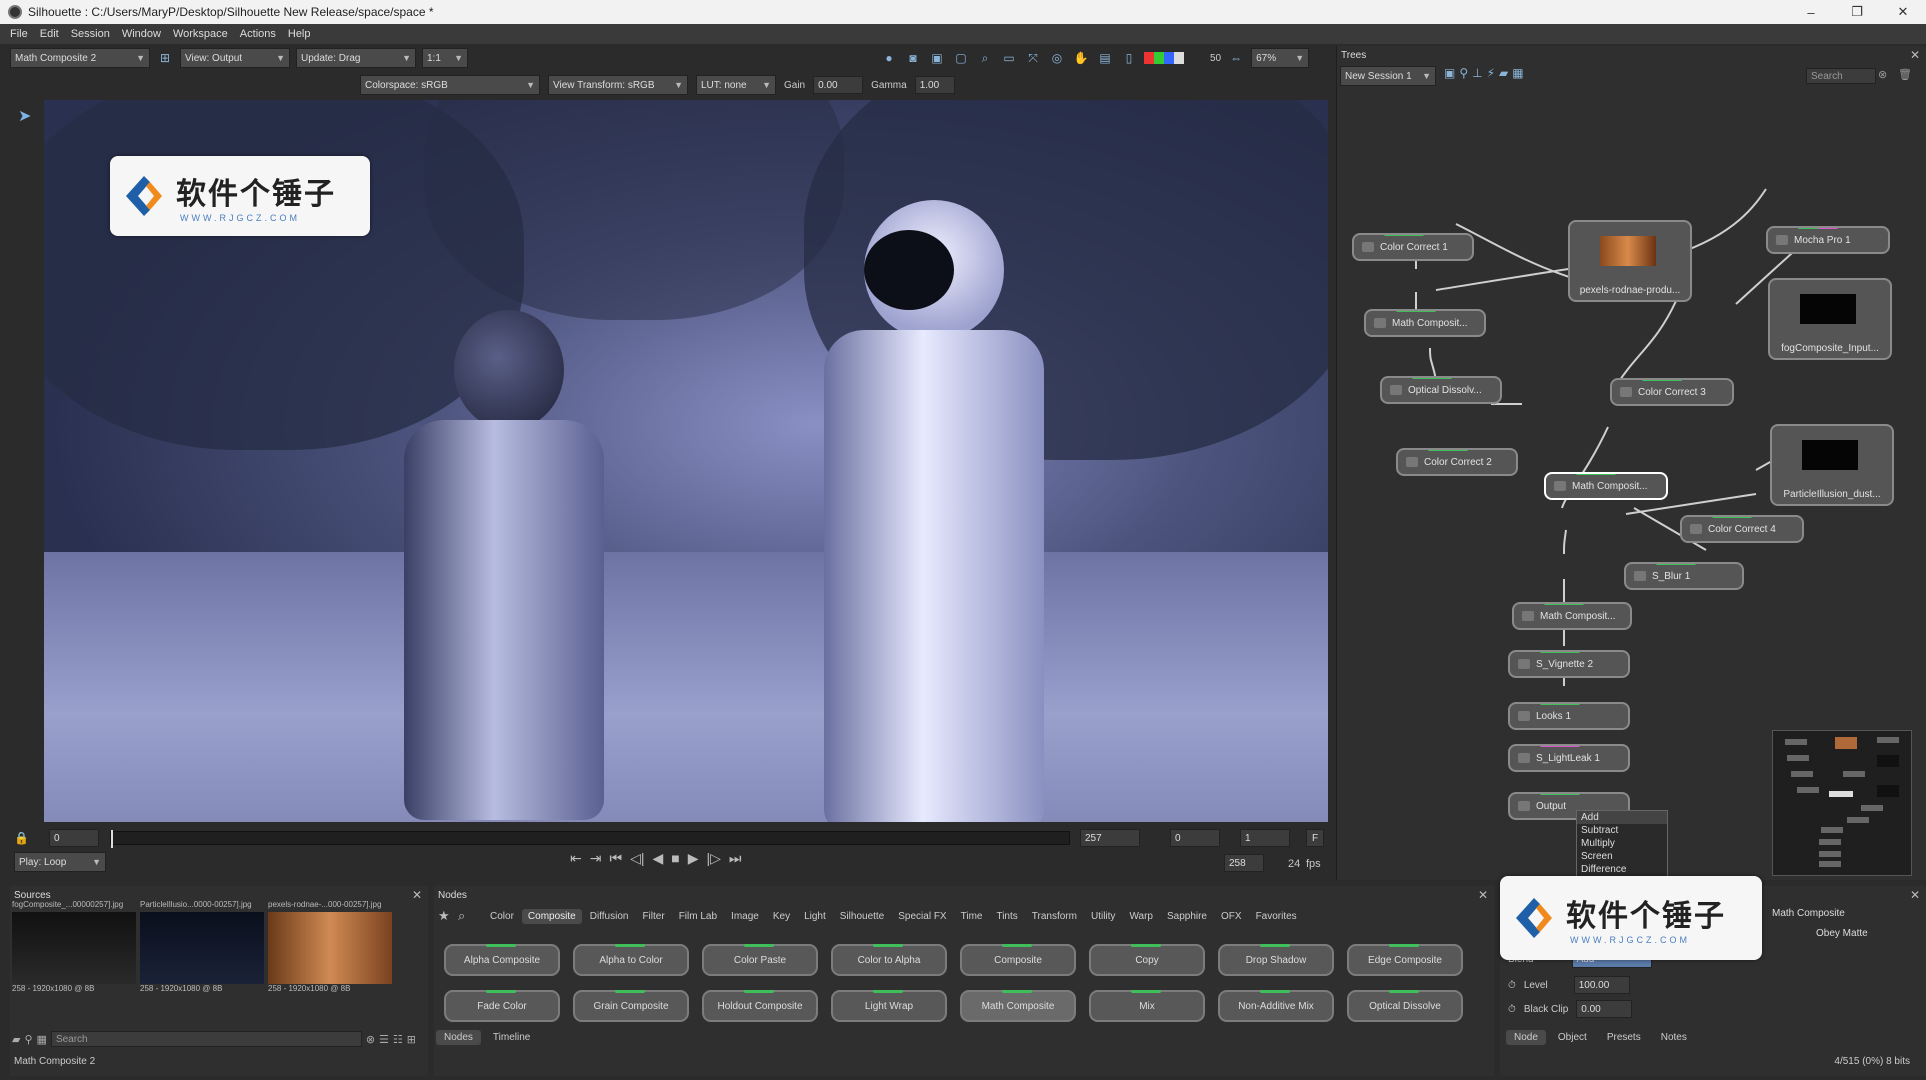  Describe the element at coordinates (1280, 58) in the screenshot. I see `zoom-combo: 67% ▼` at that location.